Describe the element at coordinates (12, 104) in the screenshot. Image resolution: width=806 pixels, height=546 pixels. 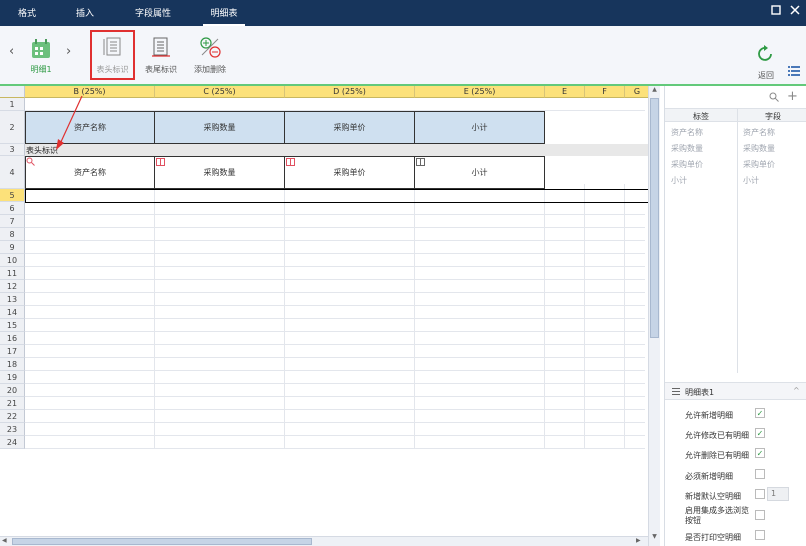
I see `row-header: 1` at that location.